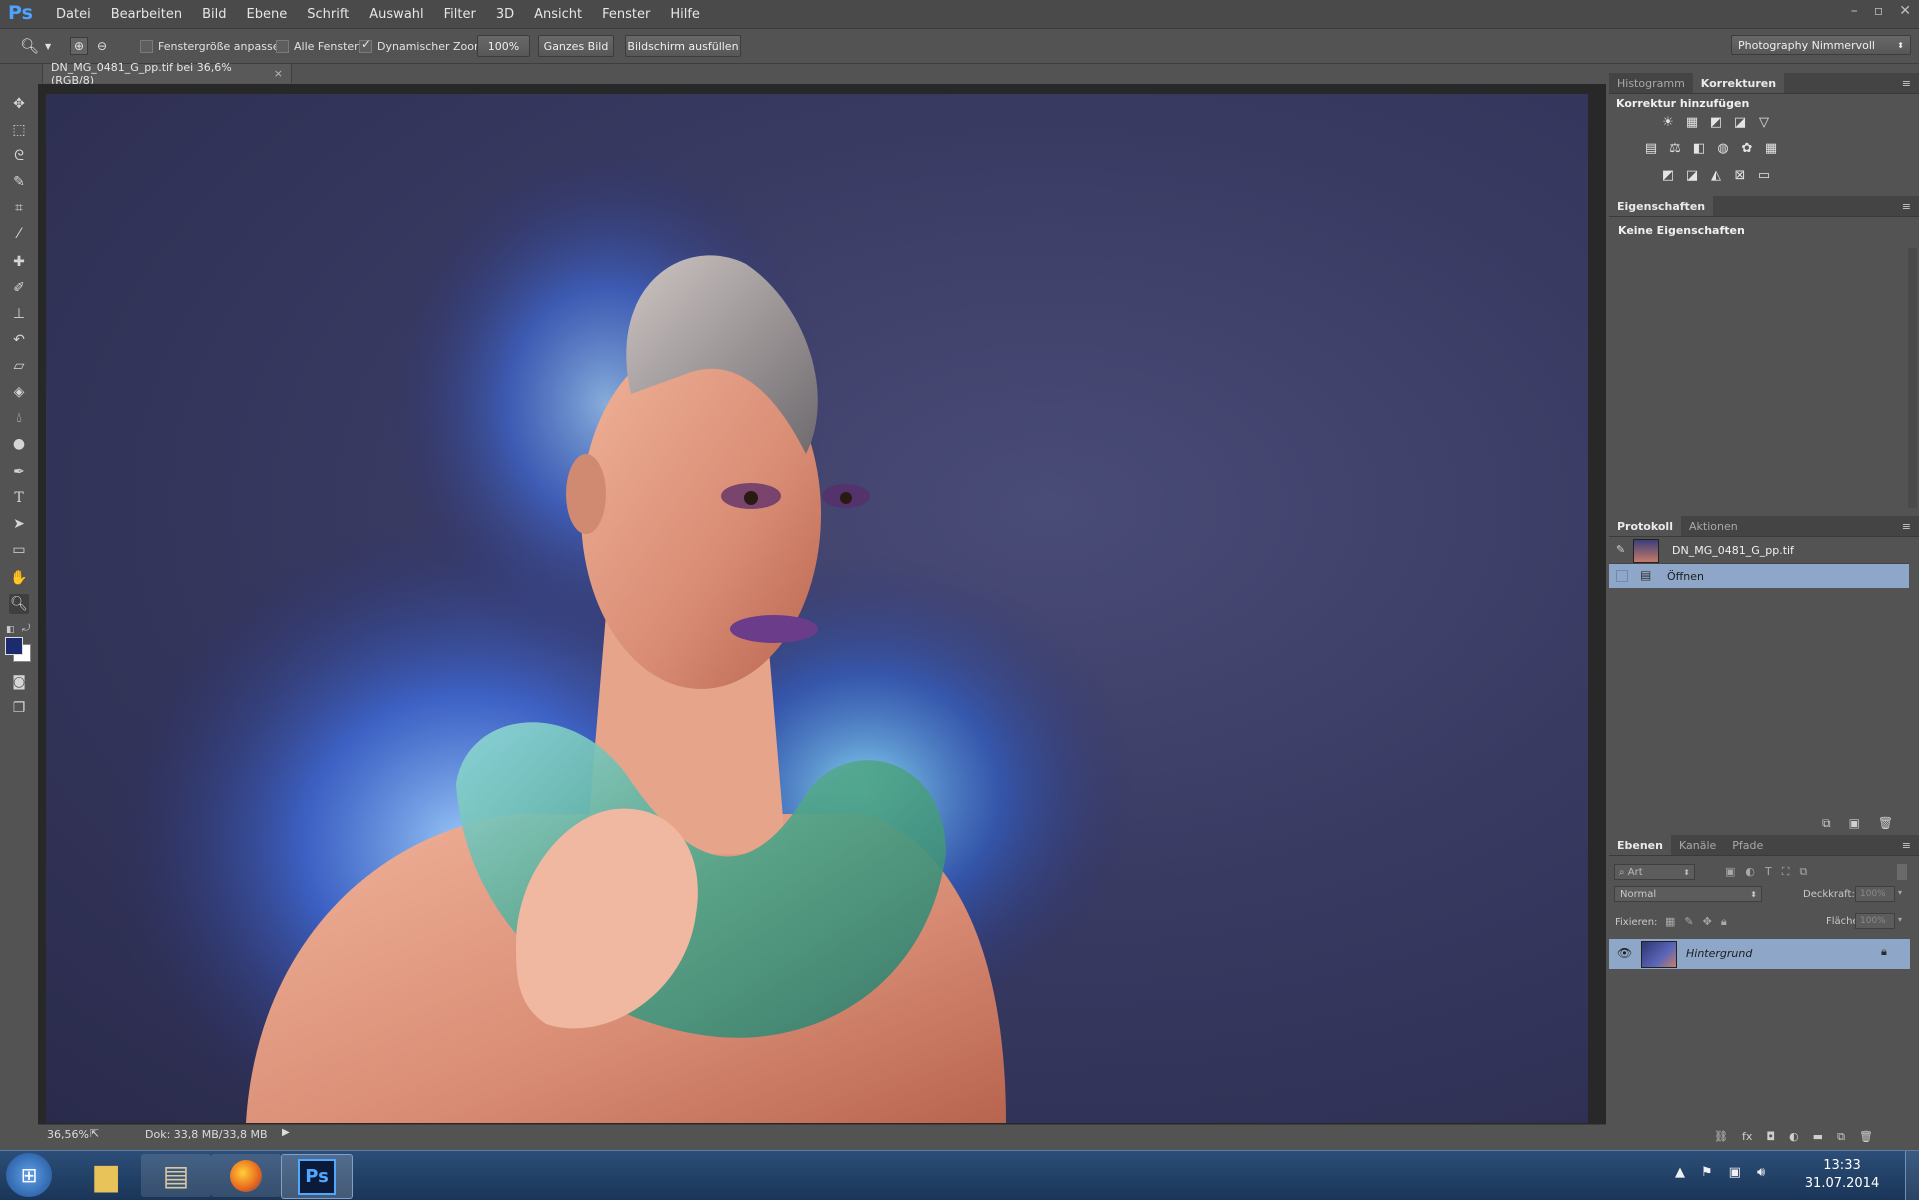  I want to click on fill-field: 100%, so click(1875, 921).